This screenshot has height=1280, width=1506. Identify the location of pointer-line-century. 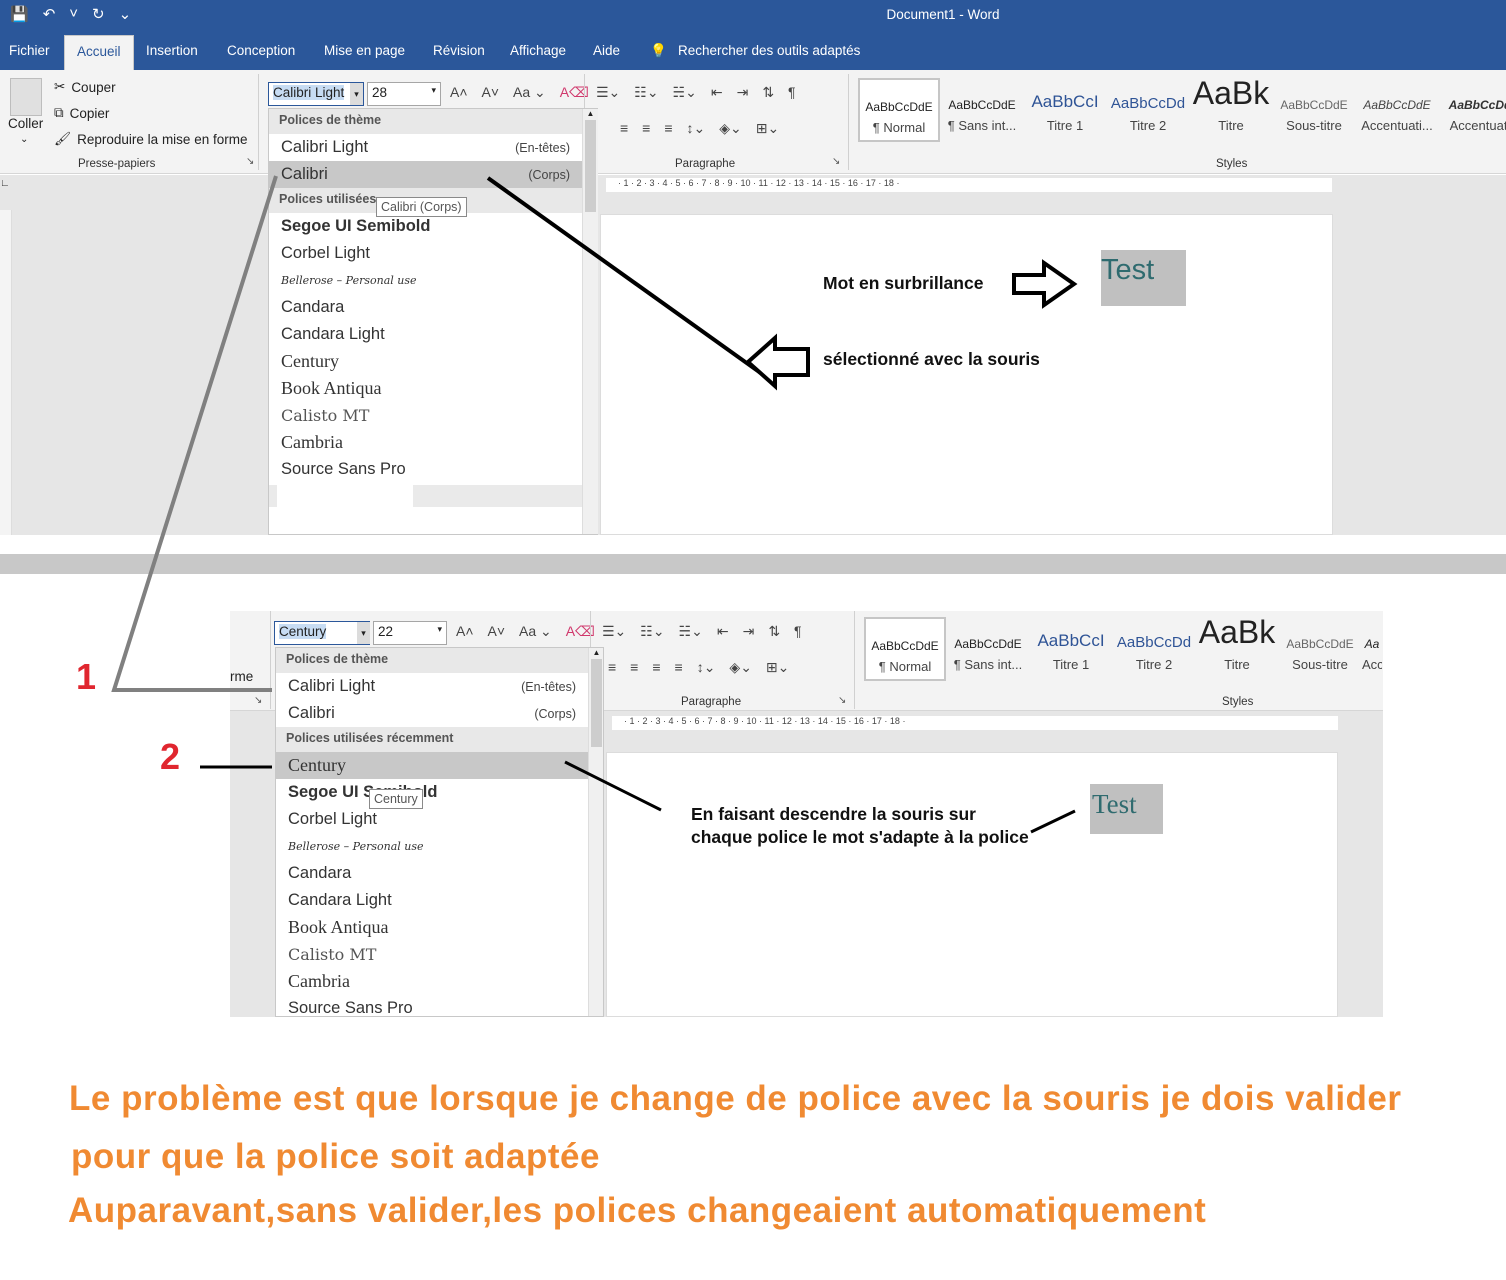
(613, 786).